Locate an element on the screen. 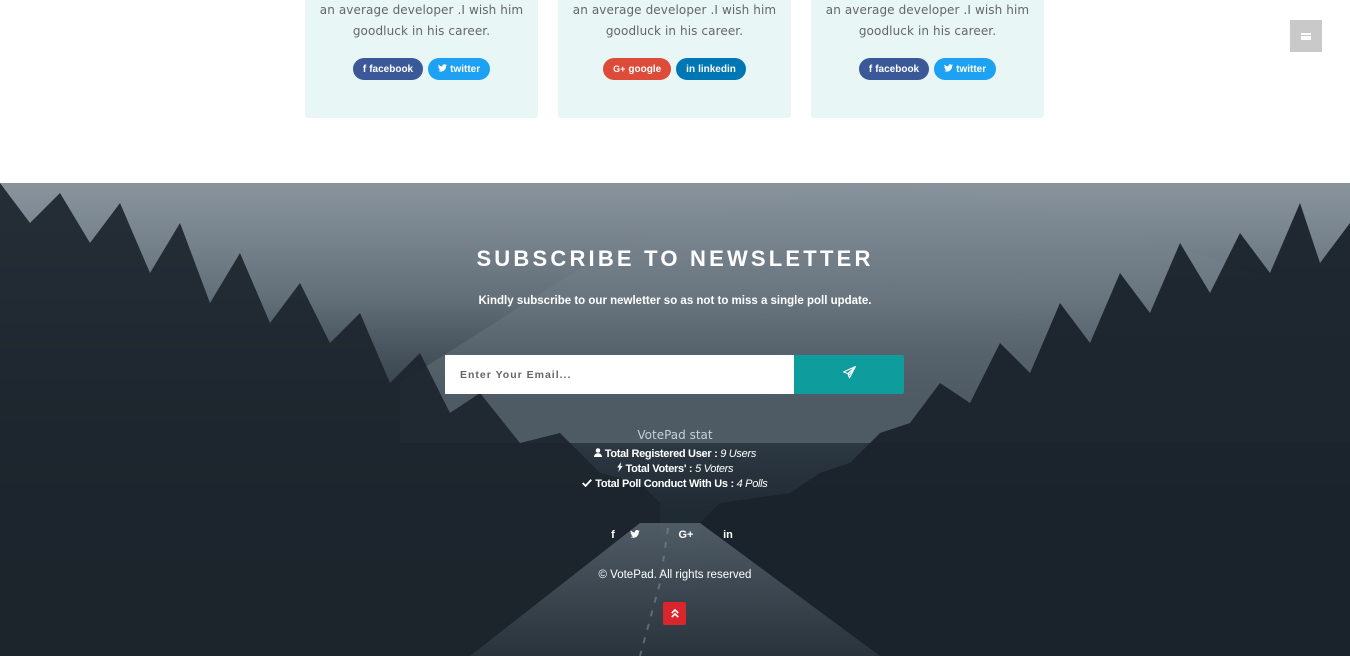 The width and height of the screenshot is (1350, 656). stat-registered-users: Total Registered User : 9 Users is located at coordinates (675, 454).